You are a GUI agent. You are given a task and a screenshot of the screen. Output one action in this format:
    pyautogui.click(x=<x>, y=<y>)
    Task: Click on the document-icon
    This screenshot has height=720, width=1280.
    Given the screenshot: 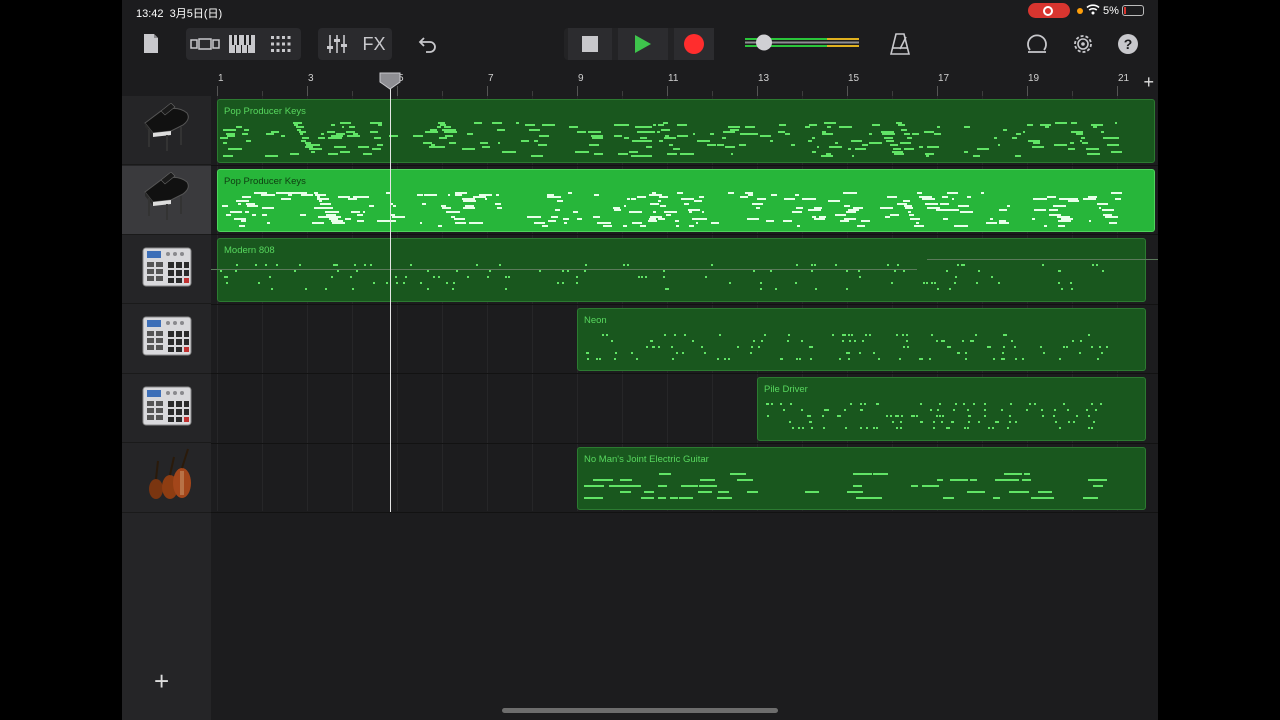 What is the action you would take?
    pyautogui.click(x=151, y=43)
    